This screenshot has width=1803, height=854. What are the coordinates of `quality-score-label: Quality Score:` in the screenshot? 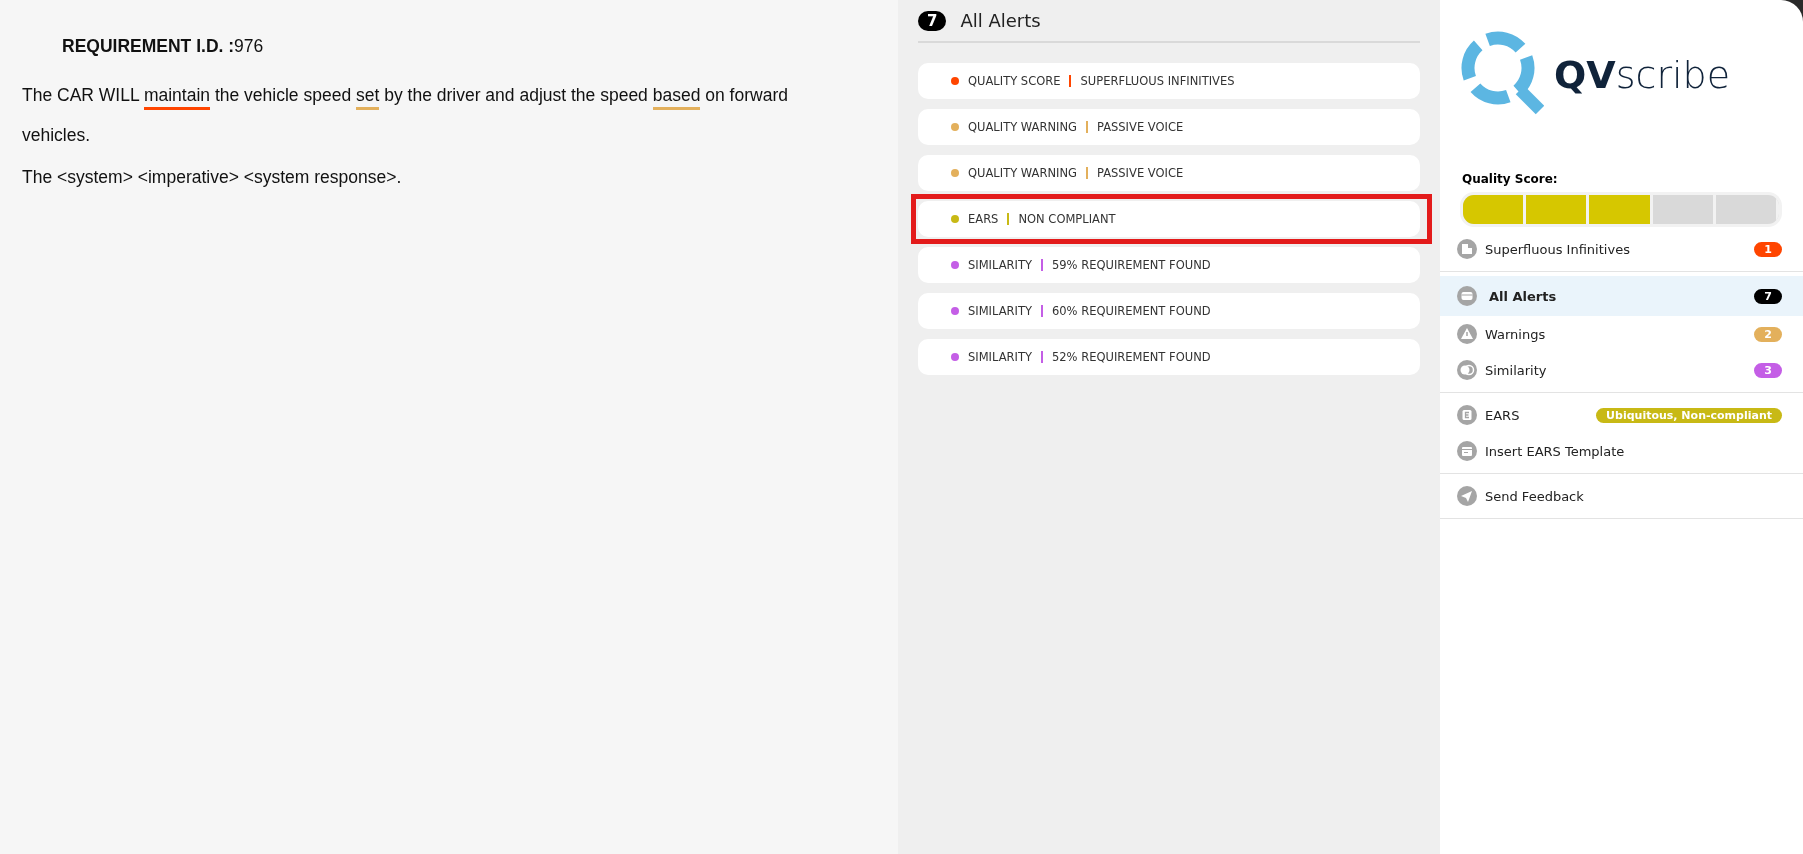 It's located at (1510, 179).